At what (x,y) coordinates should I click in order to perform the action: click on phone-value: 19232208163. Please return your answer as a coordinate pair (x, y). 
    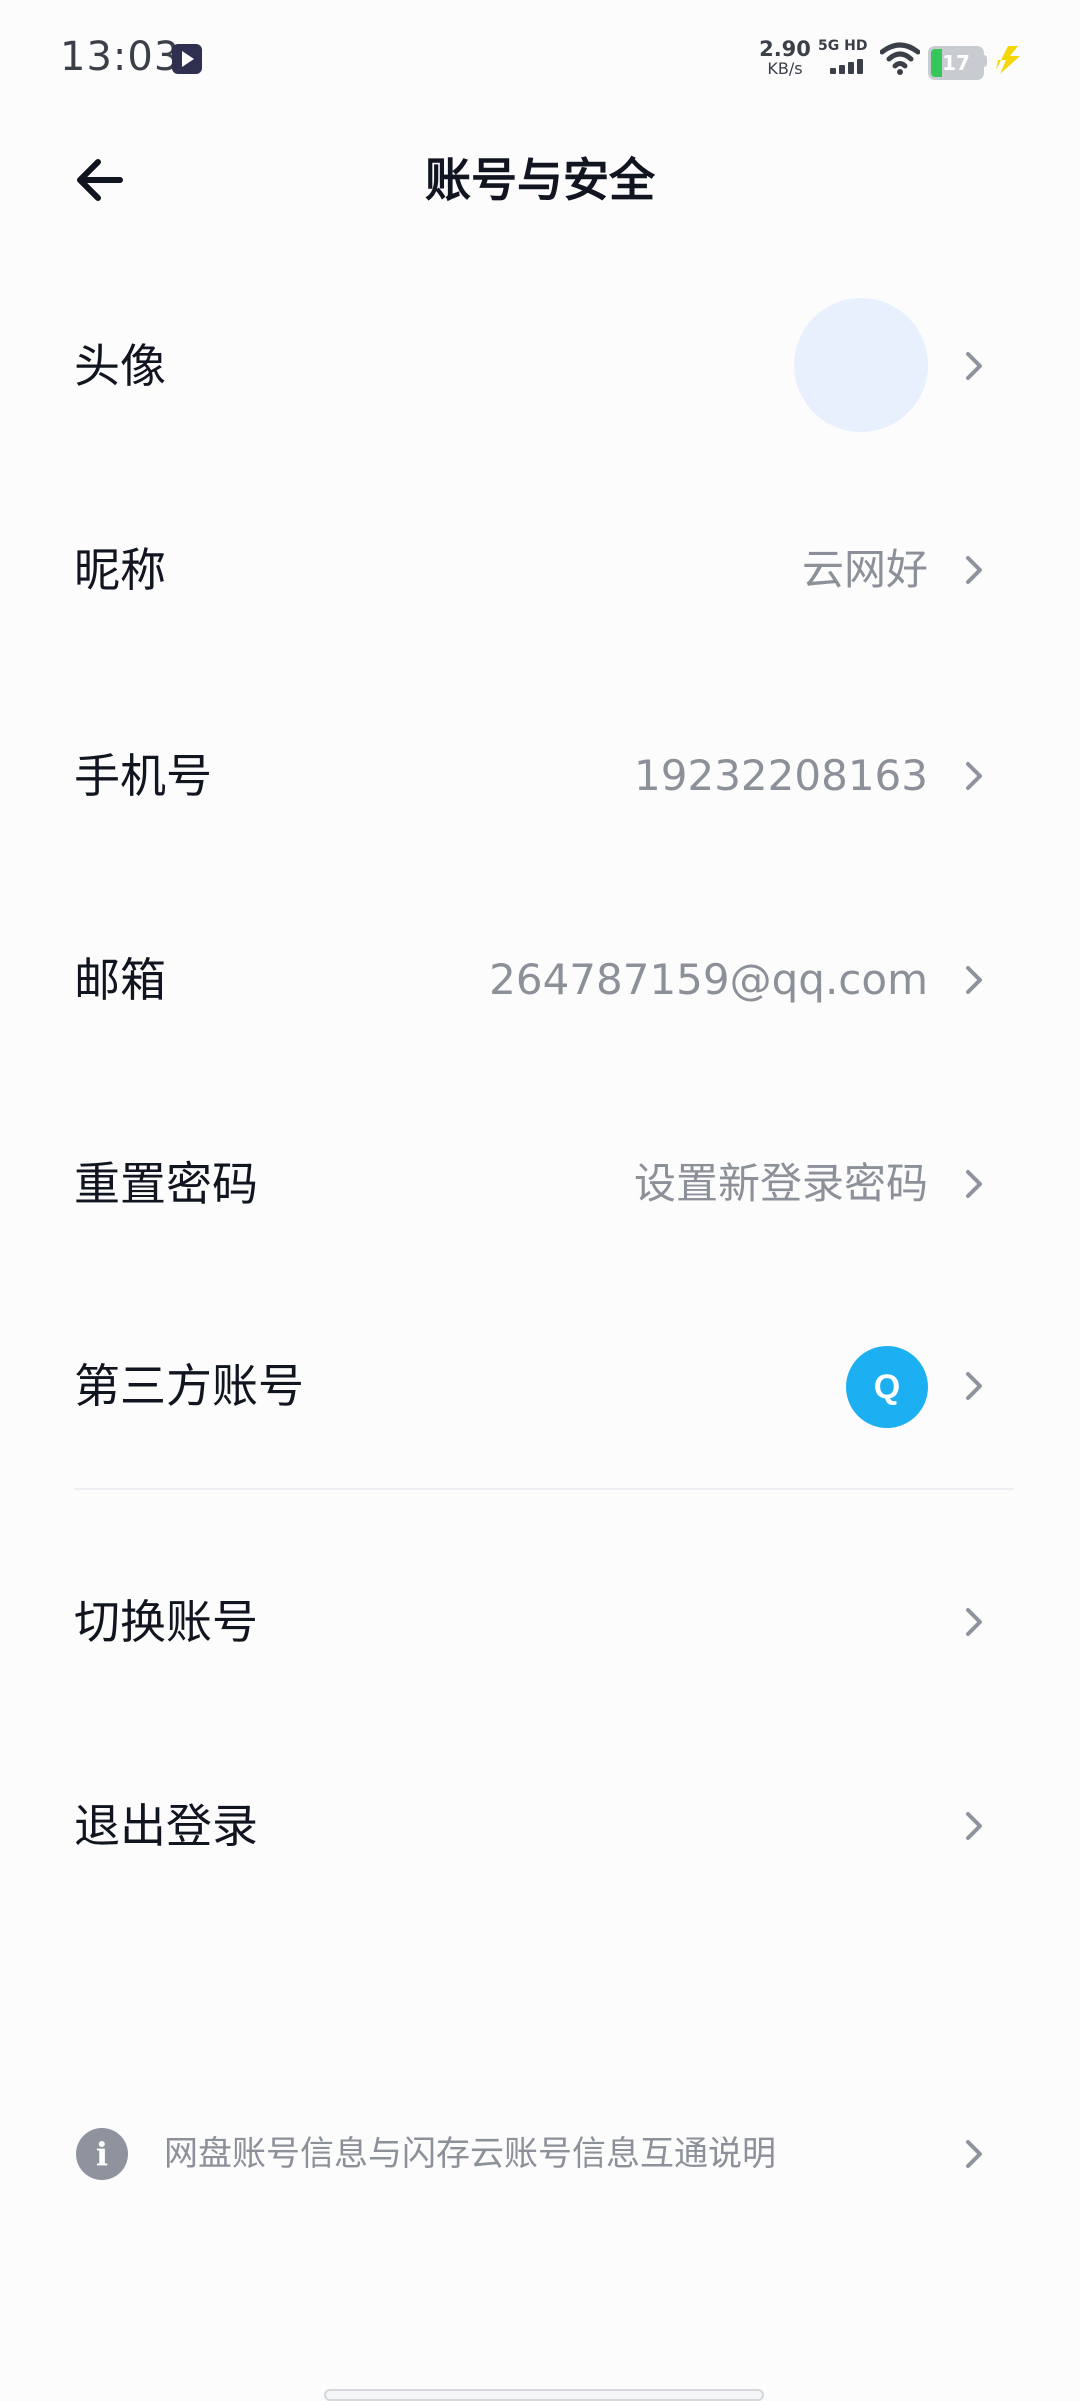
    Looking at the image, I should click on (781, 775).